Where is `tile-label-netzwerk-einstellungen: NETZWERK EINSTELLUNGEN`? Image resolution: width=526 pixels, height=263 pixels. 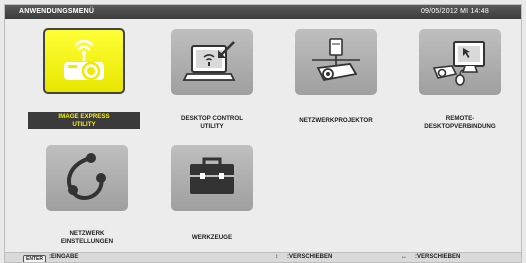
tile-label-netzwerk-einstellungen: NETZWERK EINSTELLUNGEN is located at coordinates (87, 237).